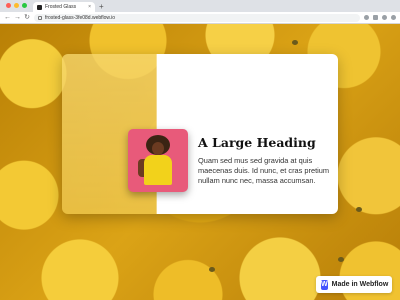 Image resolution: width=400 pixels, height=300 pixels. What do you see at coordinates (384, 17) in the screenshot?
I see `profile-icon` at bounding box center [384, 17].